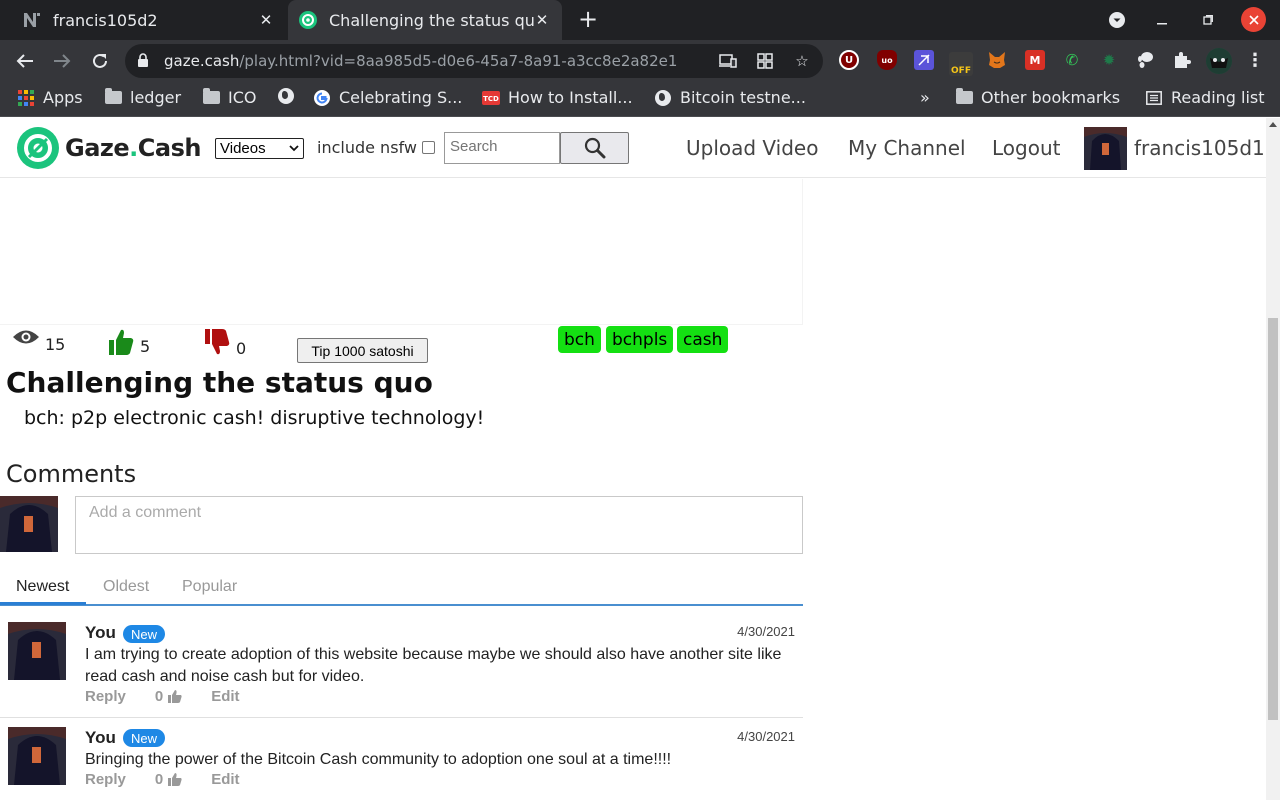 The image size is (1280, 800). Describe the element at coordinates (126, 587) in the screenshot. I see `tab-oldest: Oldest` at that location.